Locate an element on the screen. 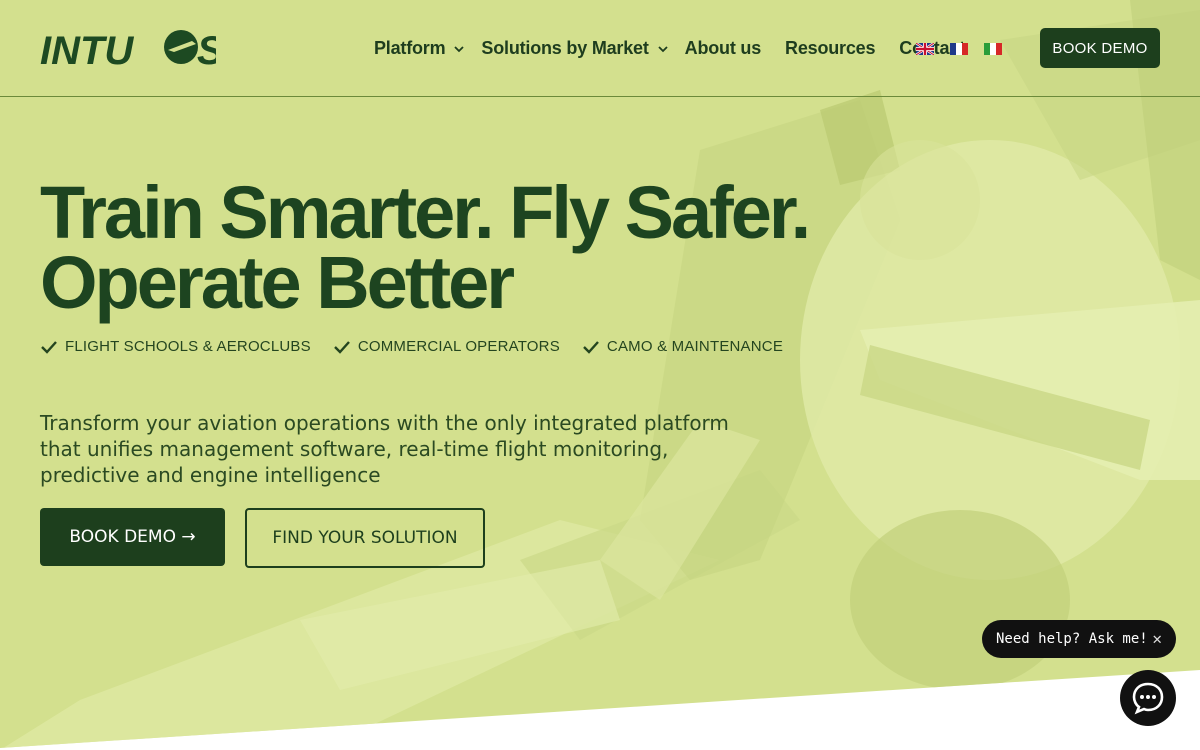  nav-item-resources-label: Resources is located at coordinates (830, 48).